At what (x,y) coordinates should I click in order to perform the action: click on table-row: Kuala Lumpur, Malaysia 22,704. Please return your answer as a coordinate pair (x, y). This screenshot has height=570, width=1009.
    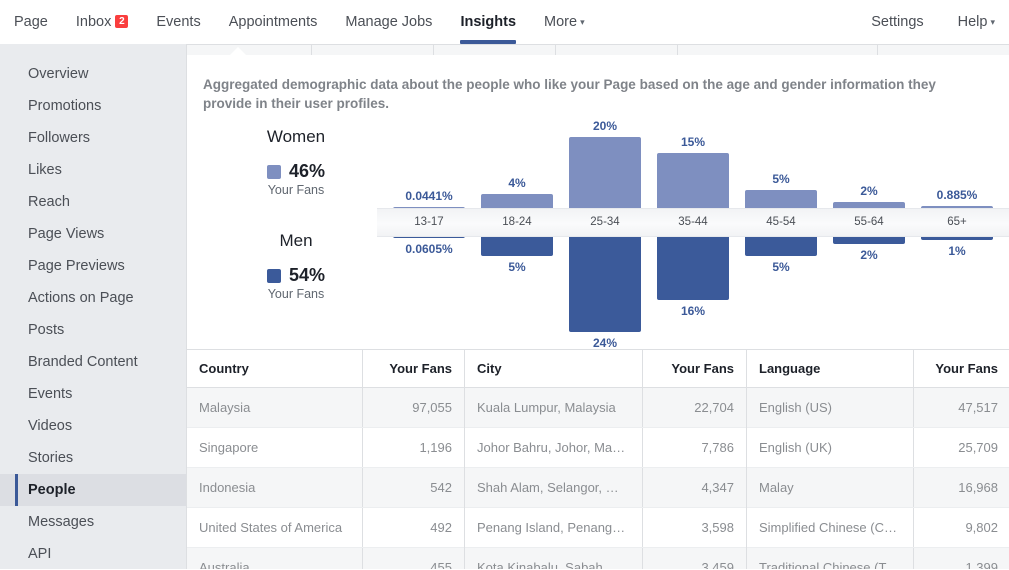
    Looking at the image, I should click on (605, 407).